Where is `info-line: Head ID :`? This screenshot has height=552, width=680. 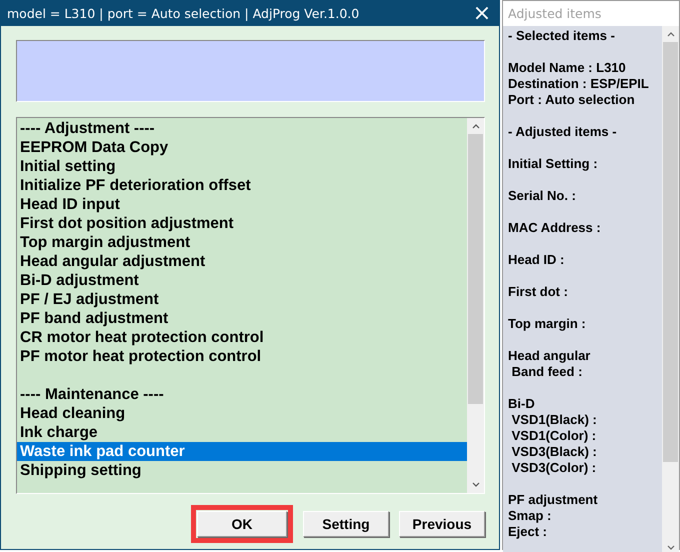
info-line: Head ID : is located at coordinates (537, 260).